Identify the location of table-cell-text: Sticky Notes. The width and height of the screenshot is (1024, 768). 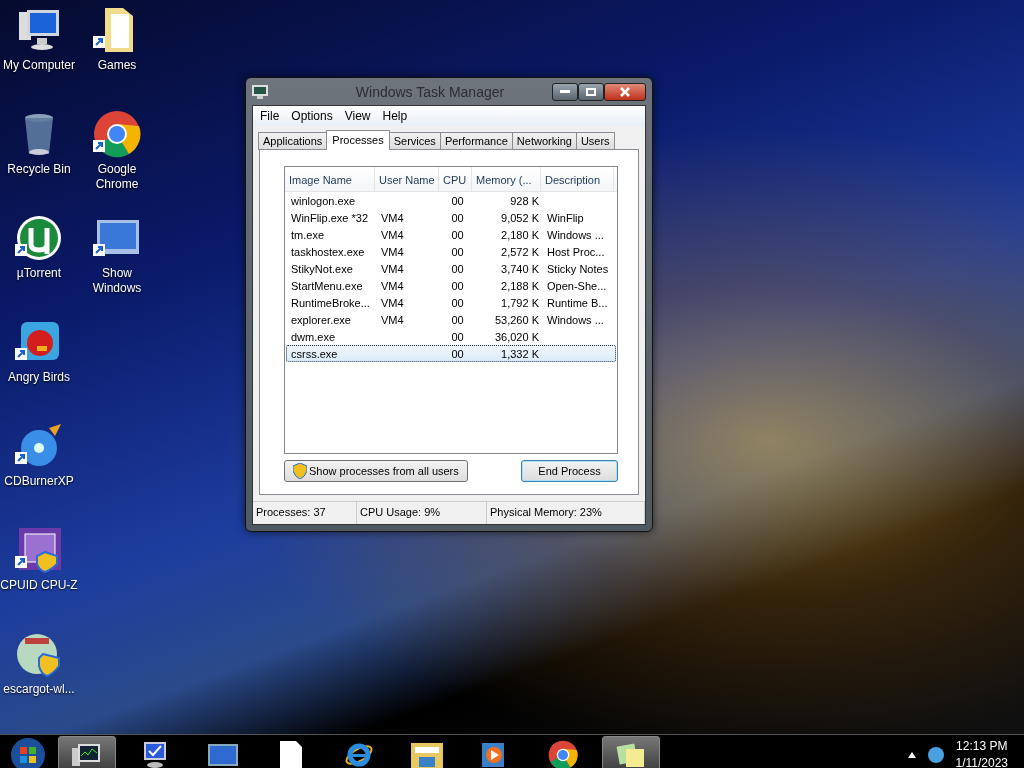
(578, 268).